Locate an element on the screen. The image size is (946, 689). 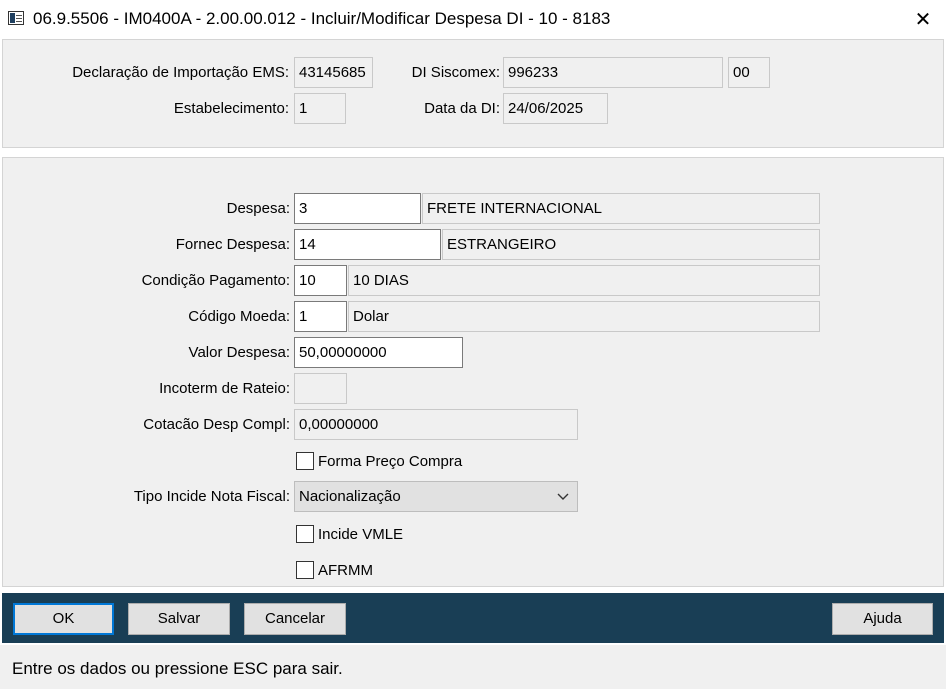
cancel-button: Cancelar is located at coordinates (295, 619).